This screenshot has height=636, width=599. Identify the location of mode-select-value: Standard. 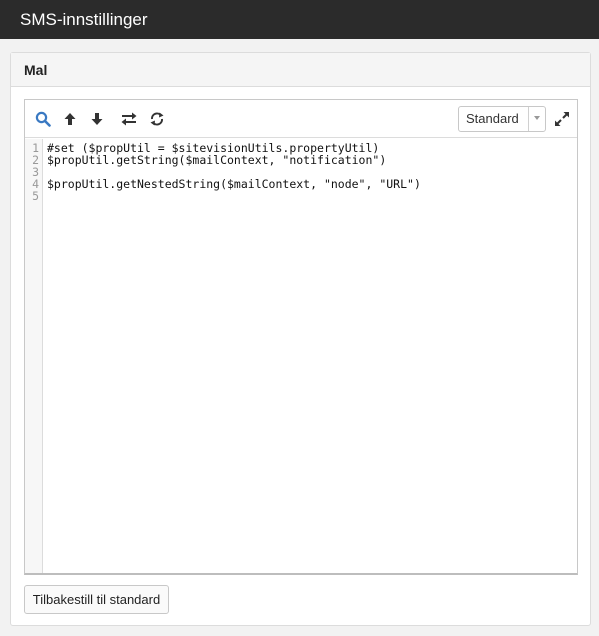
(492, 118).